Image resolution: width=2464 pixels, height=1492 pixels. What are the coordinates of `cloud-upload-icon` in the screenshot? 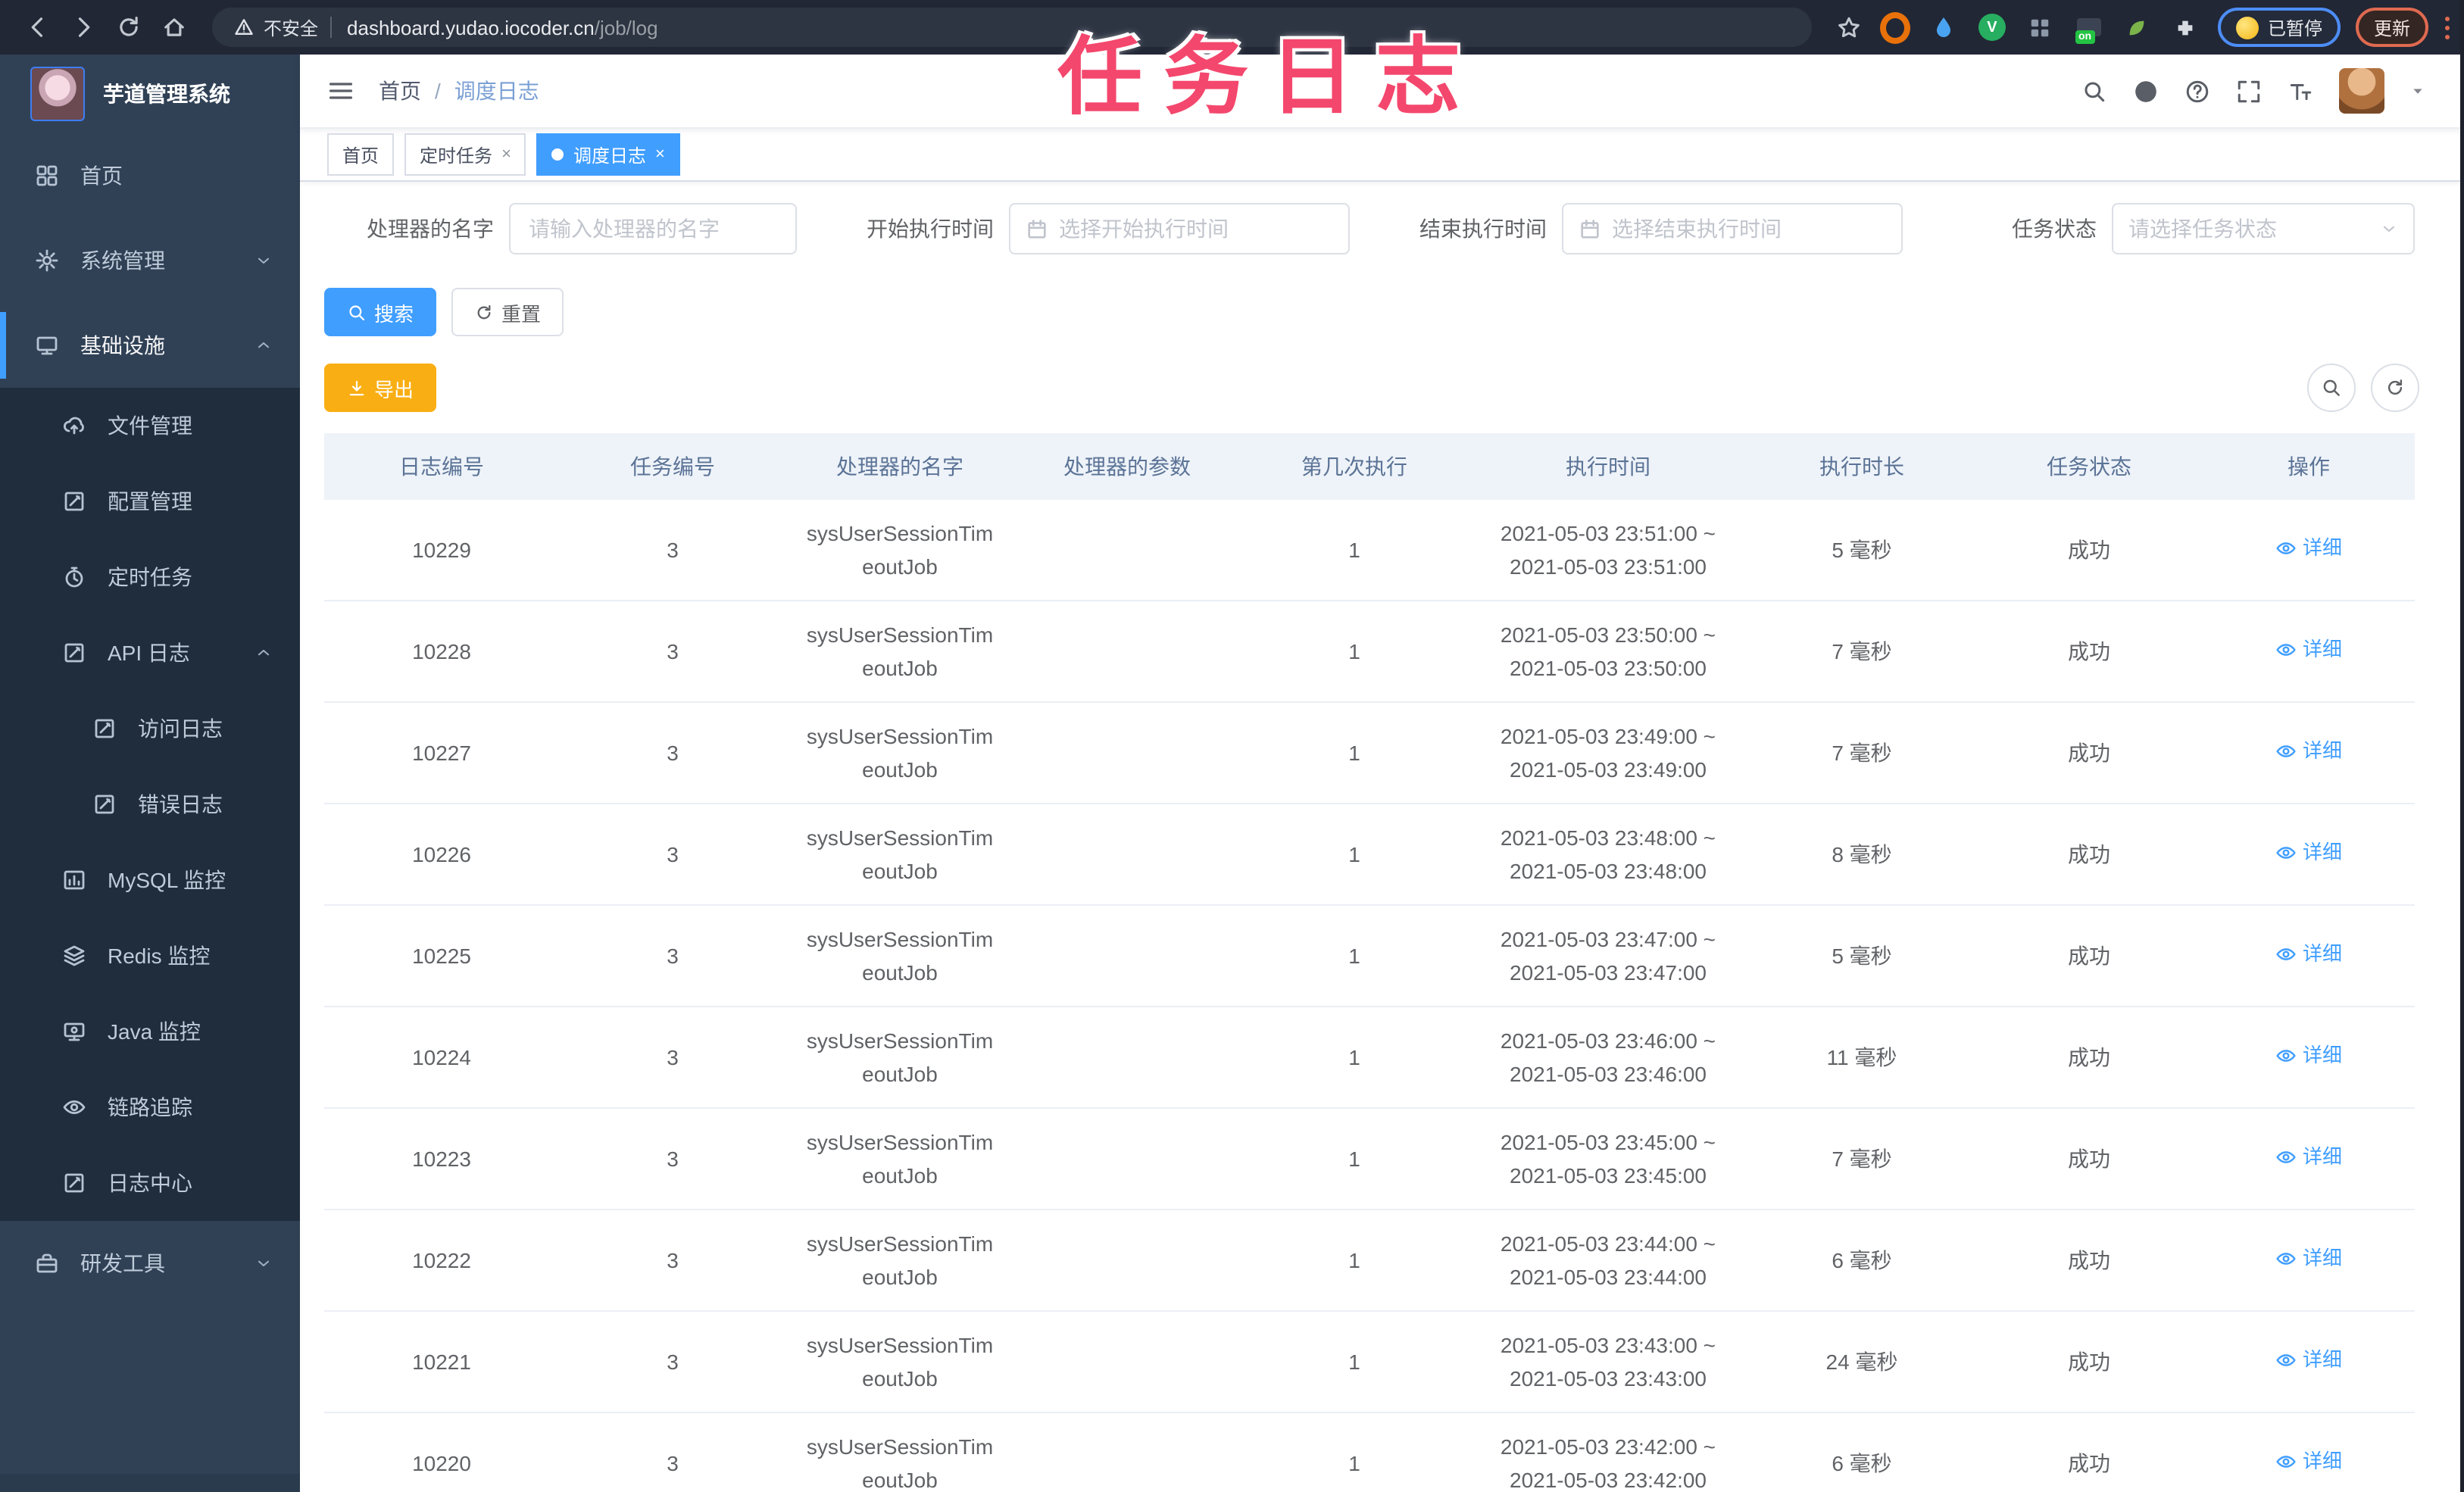 It's located at (74, 426).